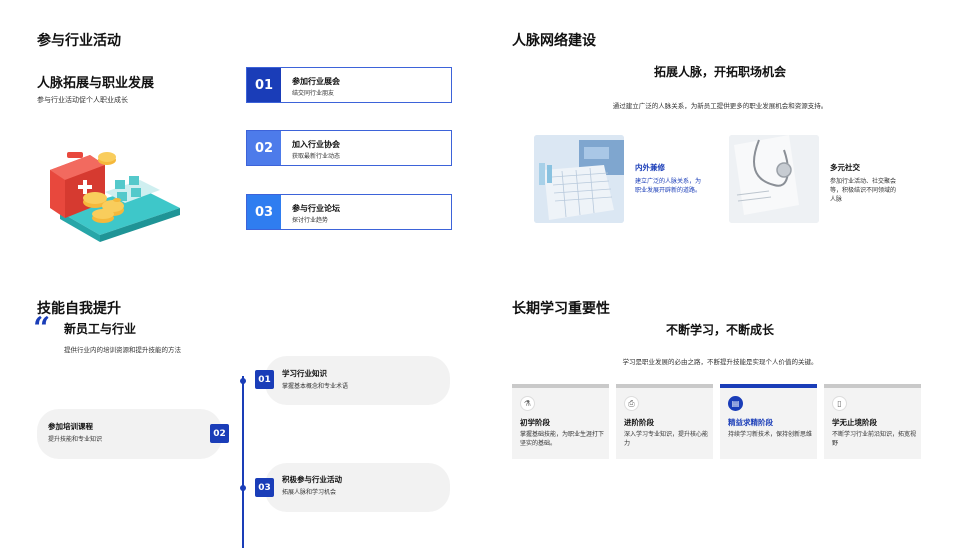 Image resolution: width=960 pixels, height=548 pixels. What do you see at coordinates (219, 433) in the screenshot?
I see `timeline-badge: 02` at bounding box center [219, 433].